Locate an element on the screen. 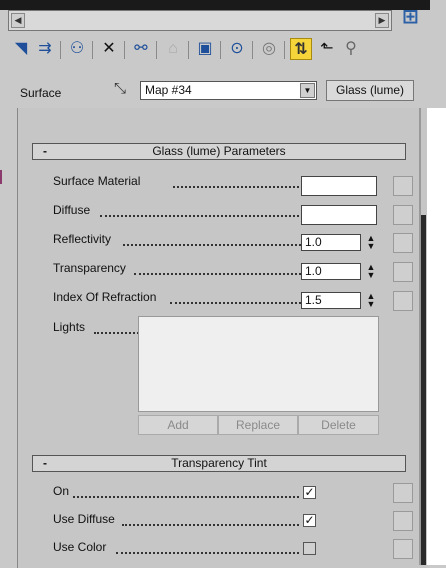  horizontal-scrollbar: ◀ ▶ is located at coordinates (200, 20).